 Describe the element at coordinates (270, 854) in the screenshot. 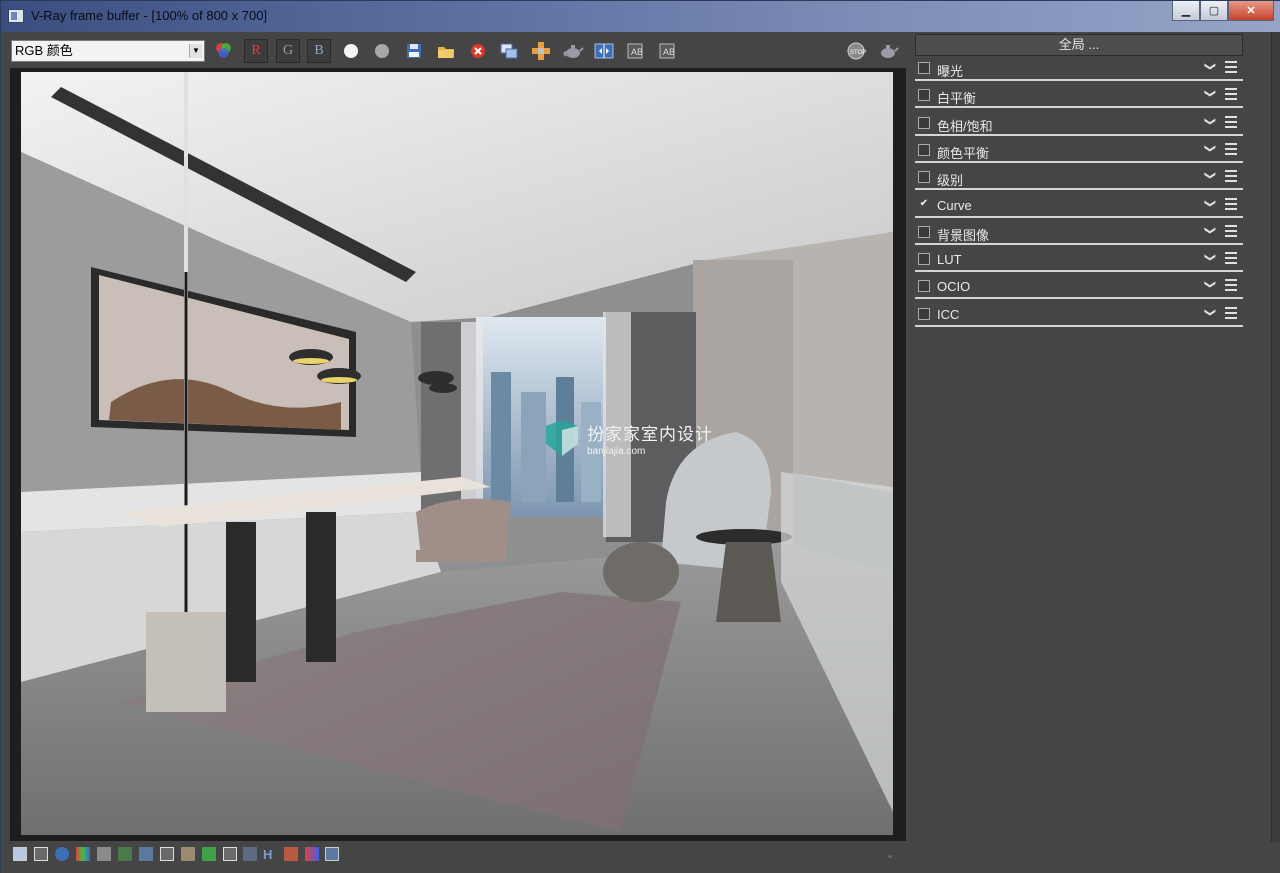

I see `h-icon: H` at that location.